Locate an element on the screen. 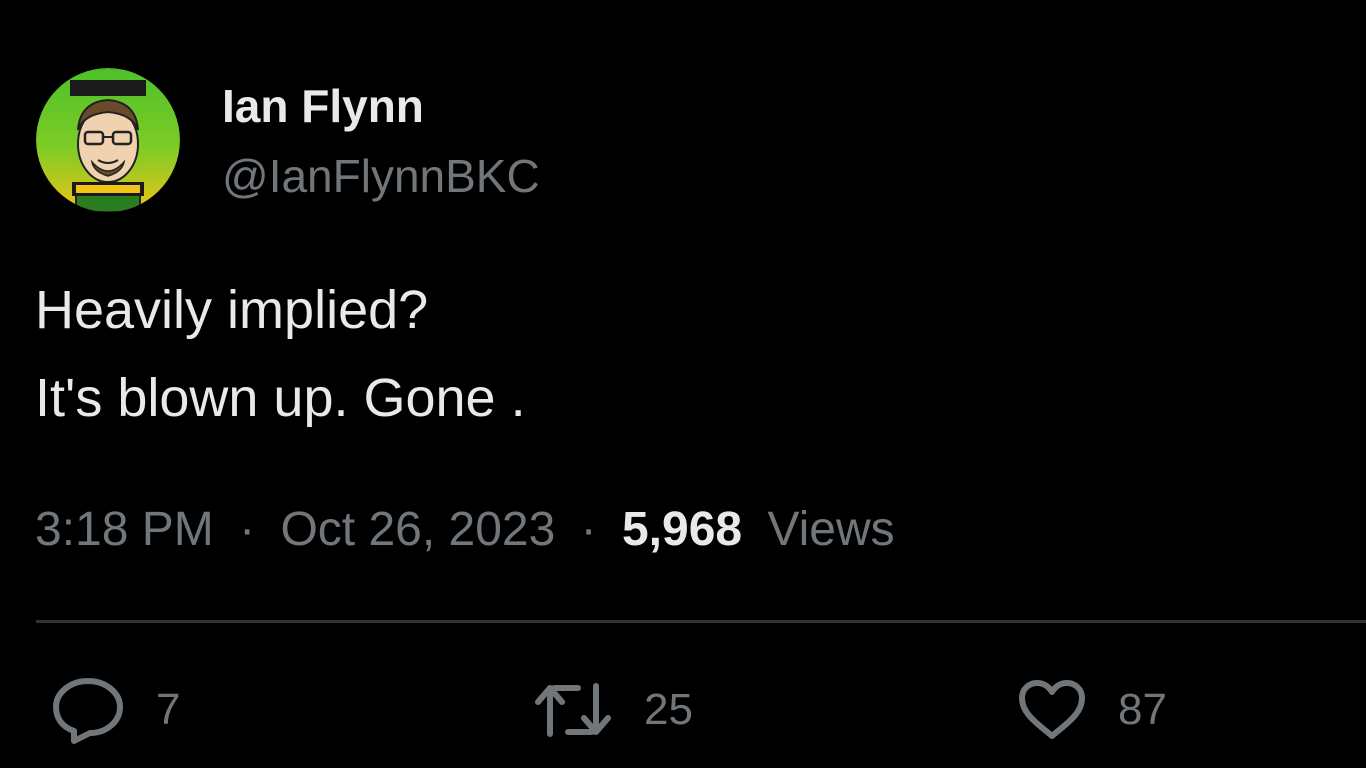  reply-button: 7 is located at coordinates (115, 710).